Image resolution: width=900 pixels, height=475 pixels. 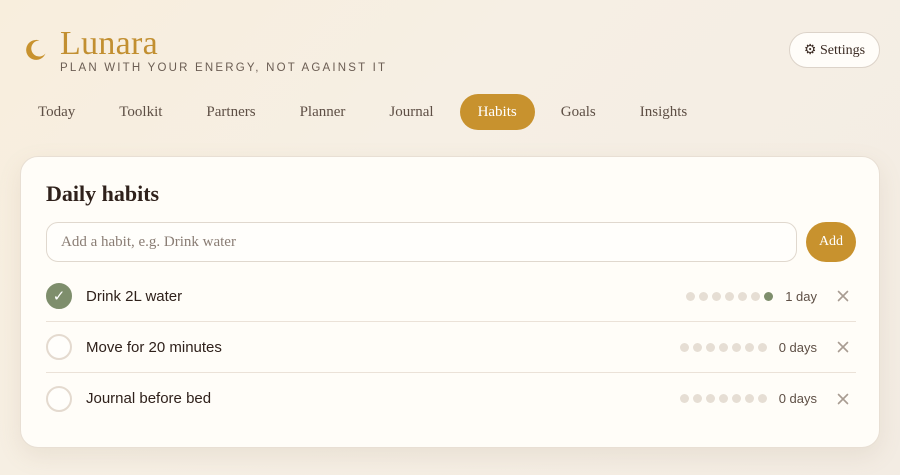 I want to click on tab-journal: Journal, so click(x=411, y=112).